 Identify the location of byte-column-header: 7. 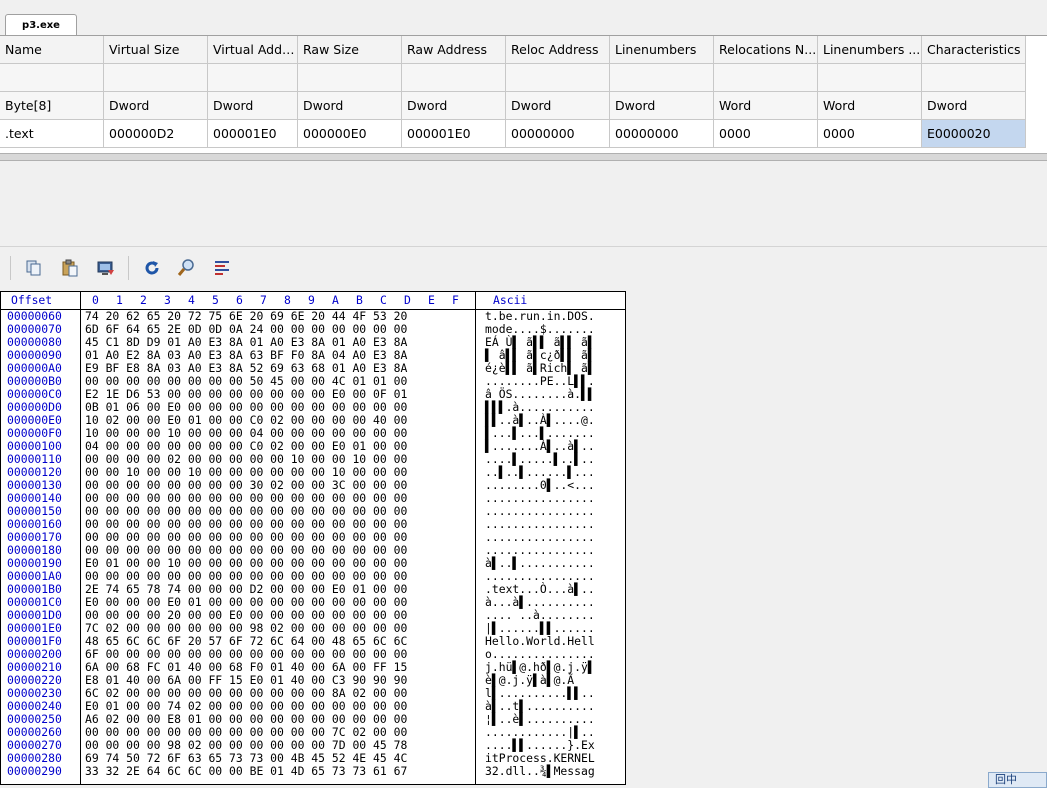
(263, 300).